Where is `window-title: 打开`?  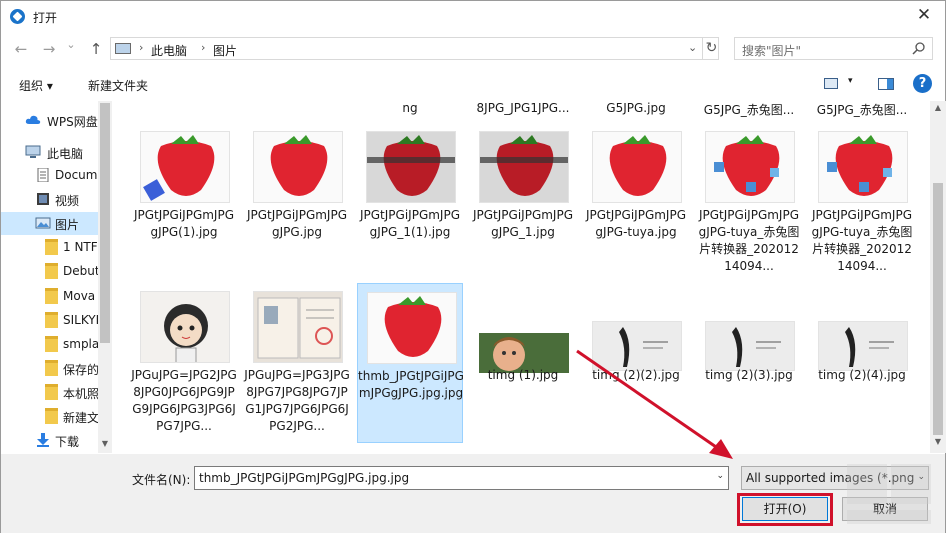 window-title: 打开 is located at coordinates (45, 18).